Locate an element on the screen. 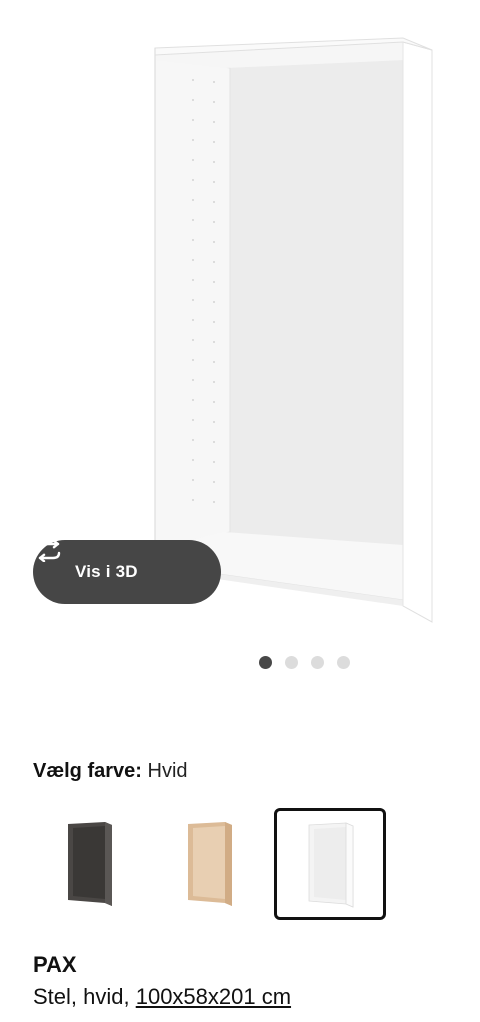  product-description-text: Stel, hvid, is located at coordinates (84, 996).